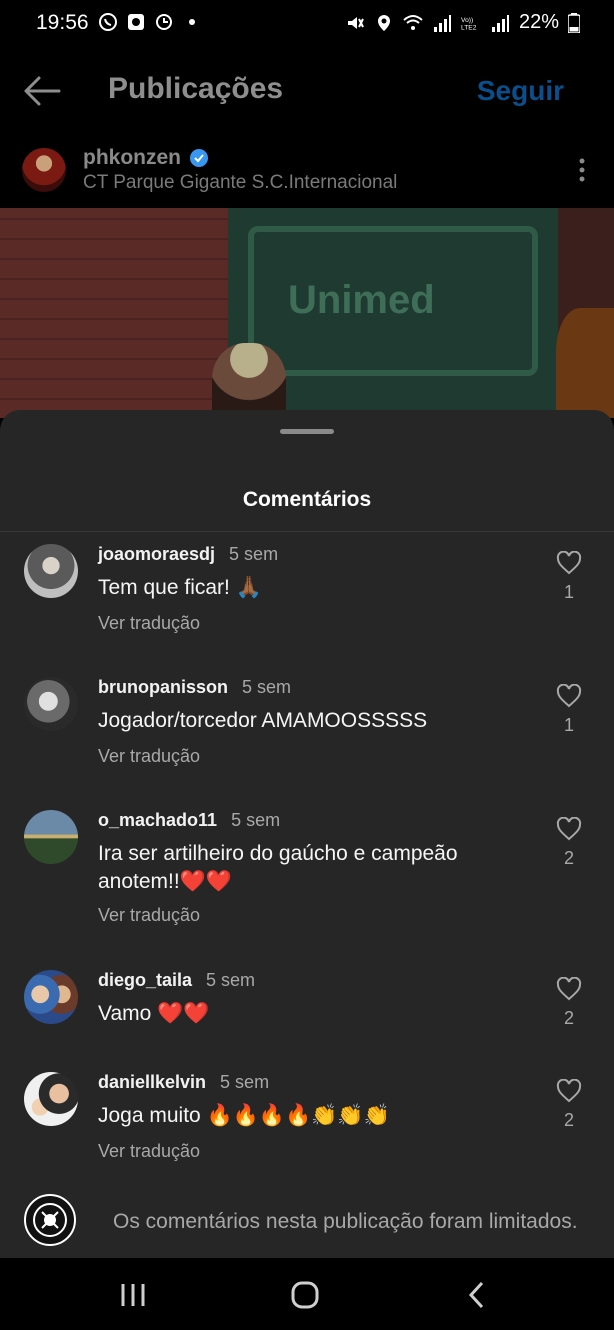  Describe the element at coordinates (180, 587) in the screenshot. I see `comment-text: Tem que ficar! 🙏🏾` at that location.